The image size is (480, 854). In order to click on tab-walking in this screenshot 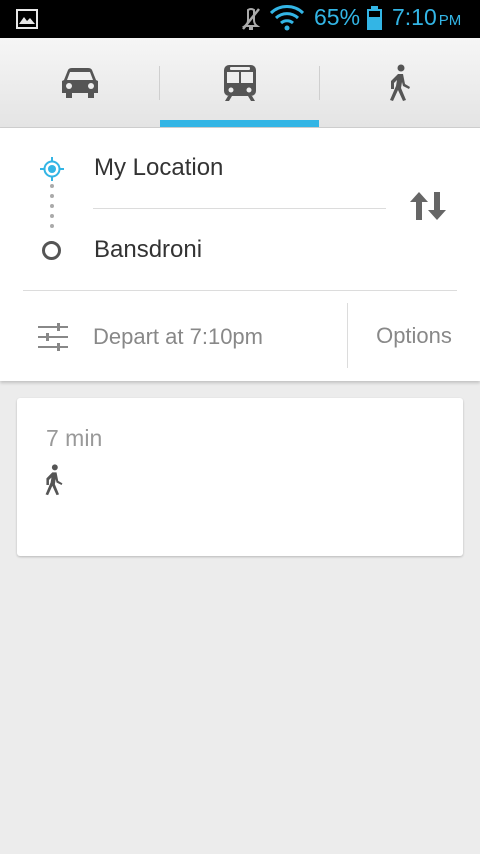, I will do `click(400, 83)`.